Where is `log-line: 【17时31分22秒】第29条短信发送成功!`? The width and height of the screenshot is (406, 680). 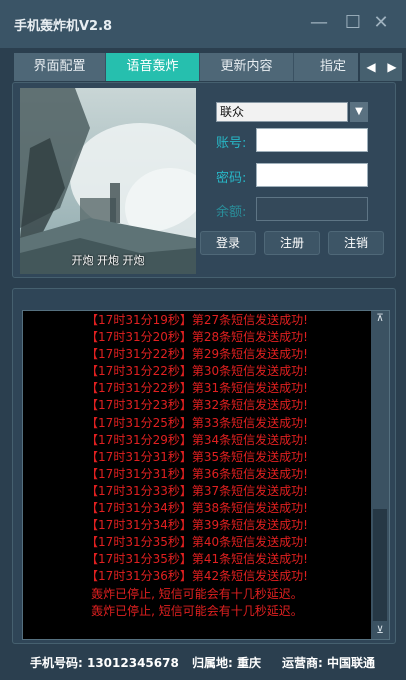
log-line: 【17时31分22秒】第29条短信发送成功! is located at coordinates (197, 354).